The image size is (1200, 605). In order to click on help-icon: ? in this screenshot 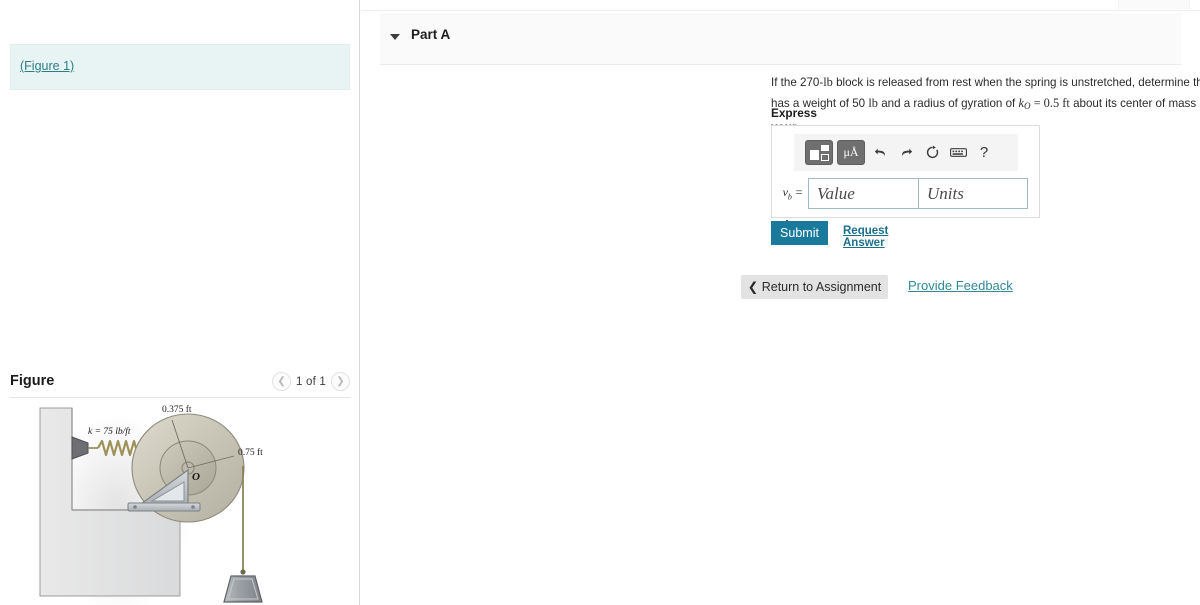, I will do `click(984, 153)`.